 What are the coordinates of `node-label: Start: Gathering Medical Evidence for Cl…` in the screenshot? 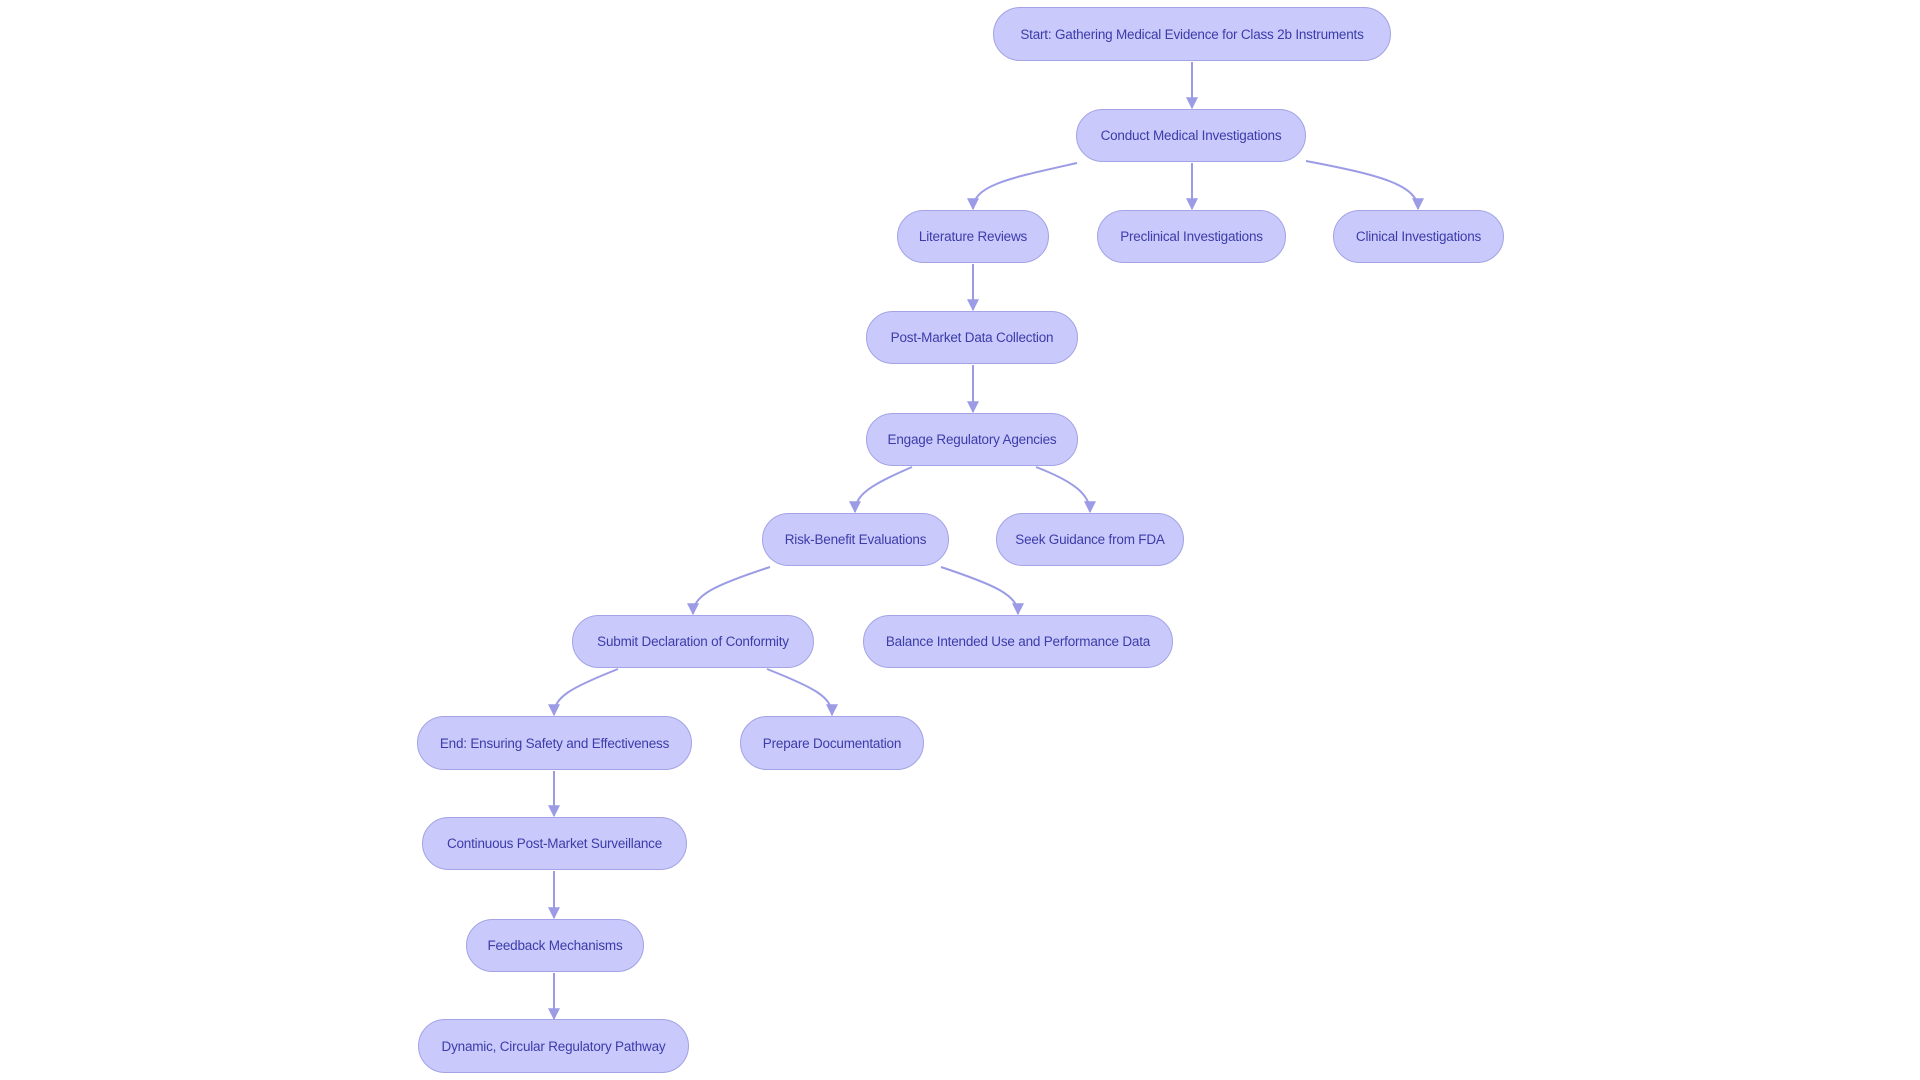 It's located at (1192, 34).